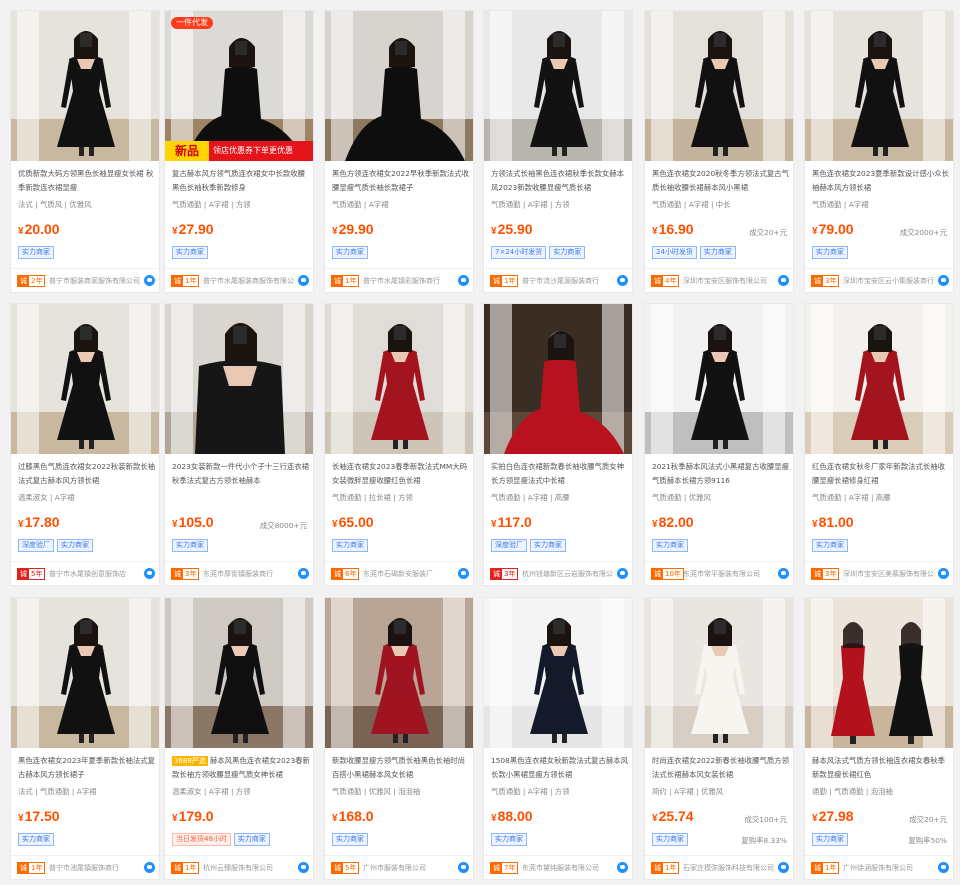 The width and height of the screenshot is (960, 885). Describe the element at coordinates (729, 281) in the screenshot. I see `shop-name-link: 深圳市宝安区服饰有限公司` at that location.